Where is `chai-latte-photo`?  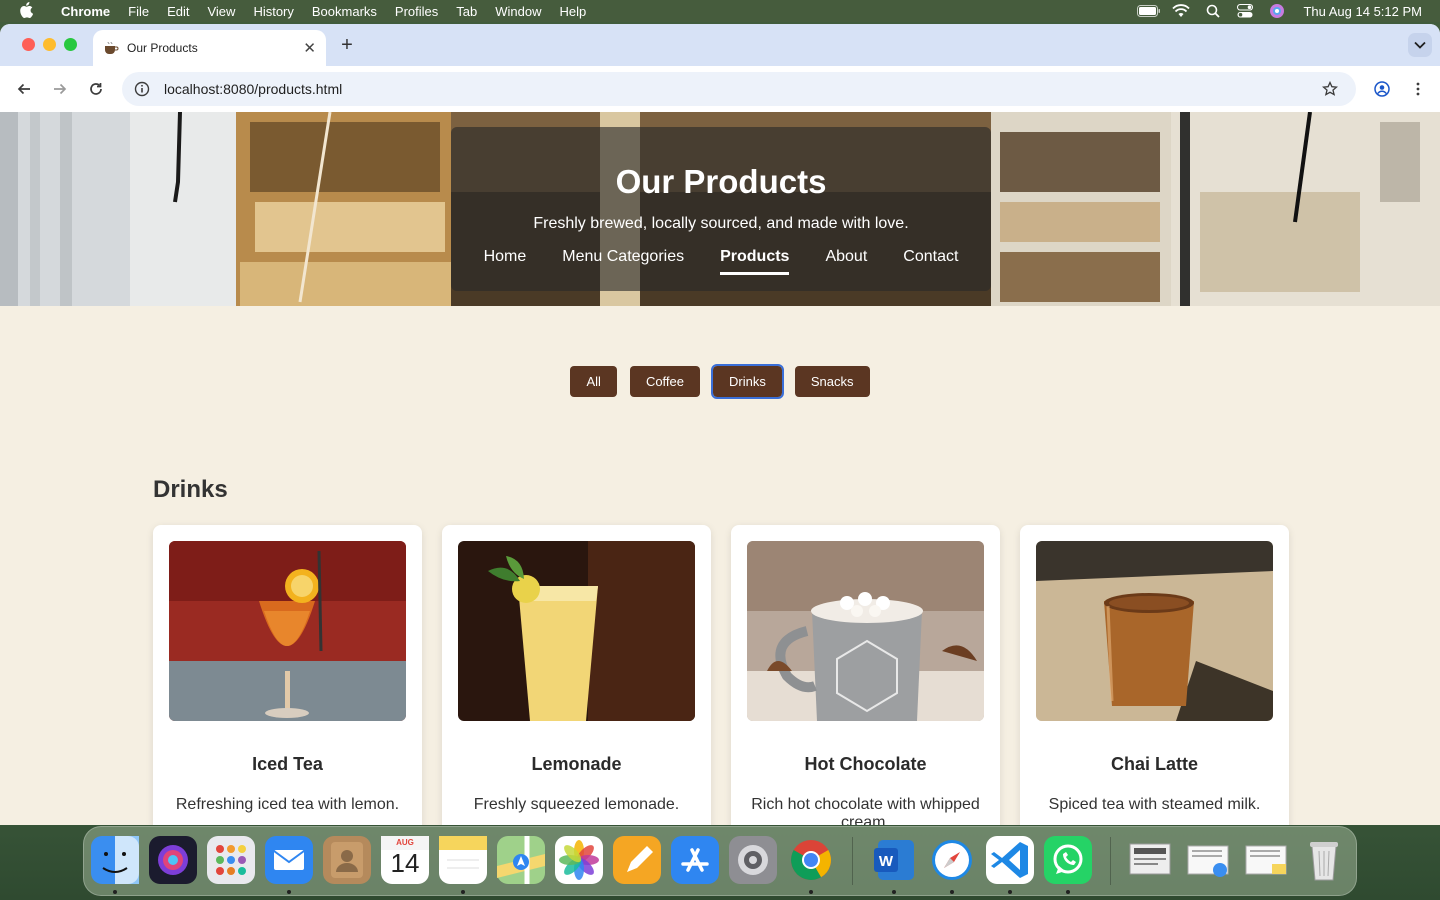 chai-latte-photo is located at coordinates (1154, 631).